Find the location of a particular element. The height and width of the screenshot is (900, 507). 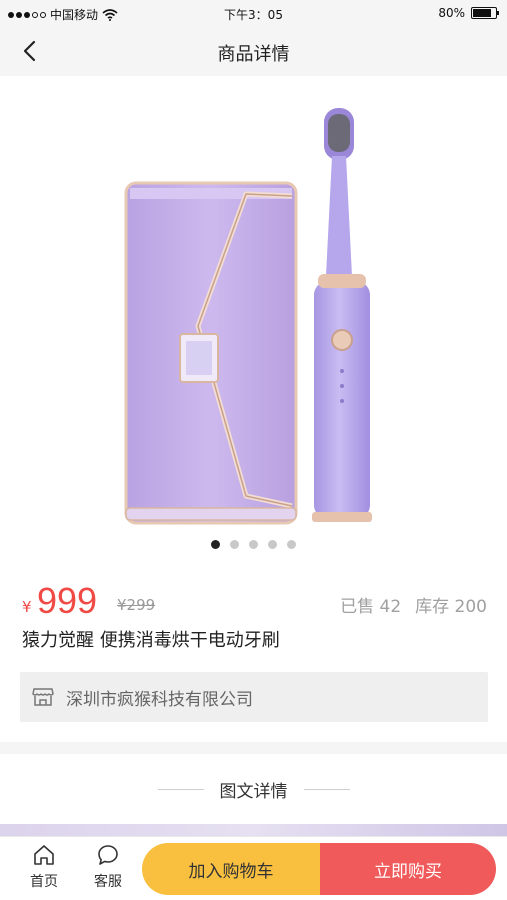

carousel-indicator is located at coordinates (253, 544).